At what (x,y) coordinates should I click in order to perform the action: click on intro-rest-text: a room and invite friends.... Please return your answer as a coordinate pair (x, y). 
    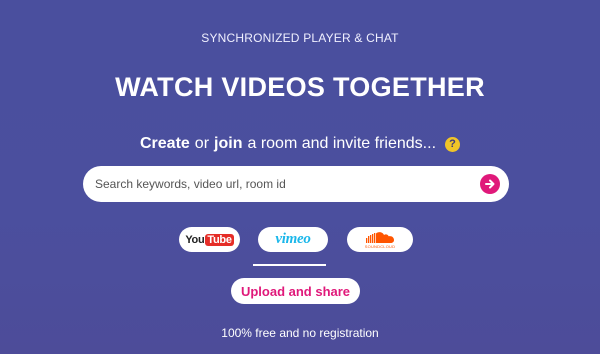
    Looking at the image, I should click on (342, 143).